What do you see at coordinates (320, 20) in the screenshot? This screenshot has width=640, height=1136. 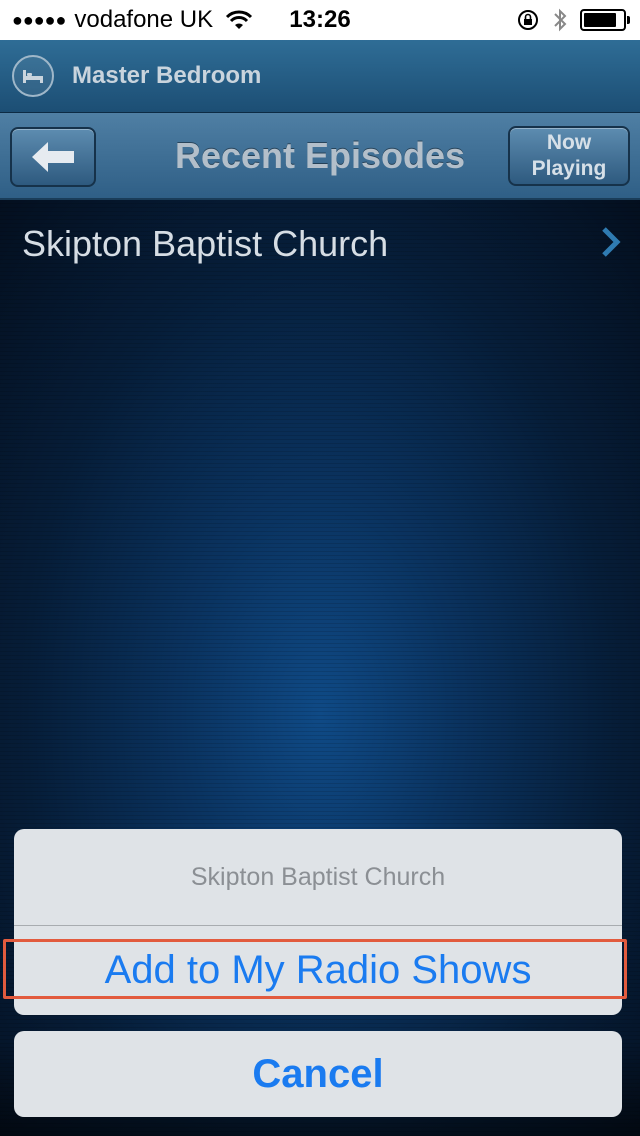 I see `status-bar: ●●●●● vodafone UK 13:26` at bounding box center [320, 20].